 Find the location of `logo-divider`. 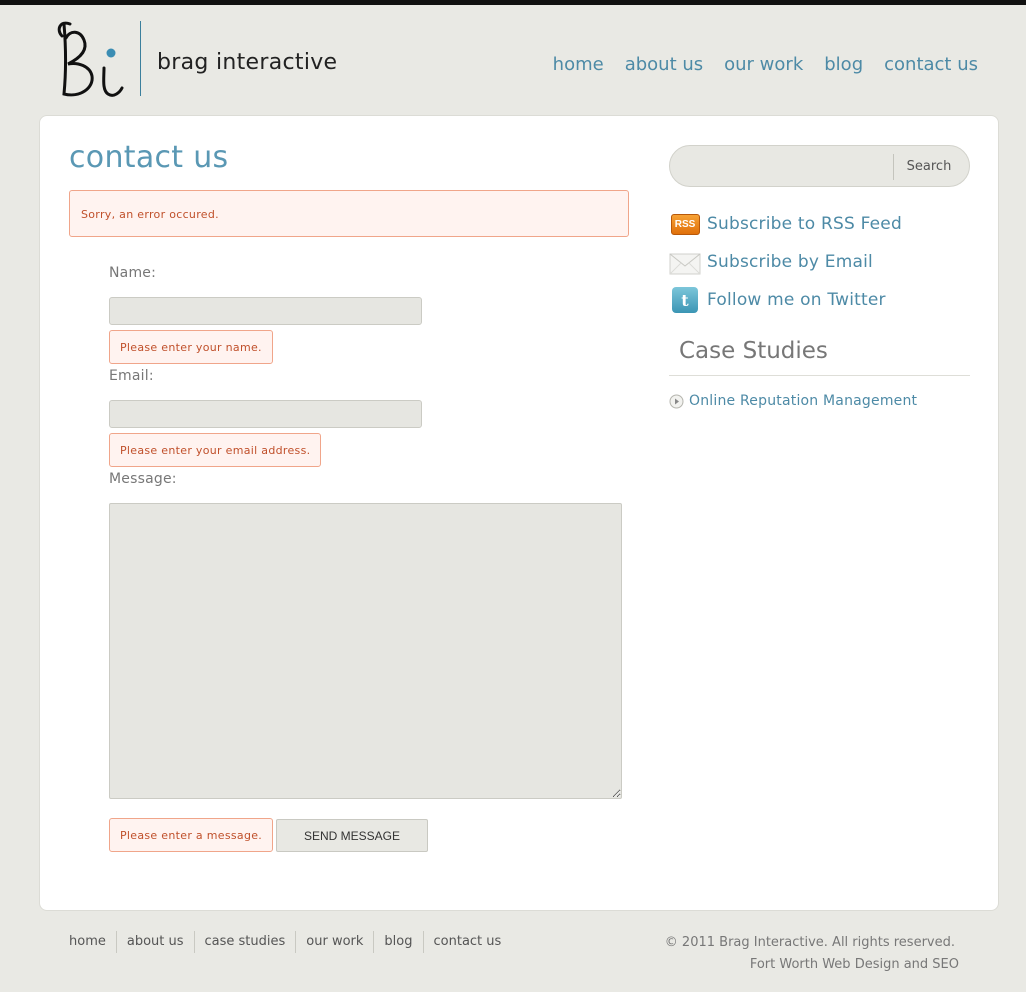

logo-divider is located at coordinates (140, 58).